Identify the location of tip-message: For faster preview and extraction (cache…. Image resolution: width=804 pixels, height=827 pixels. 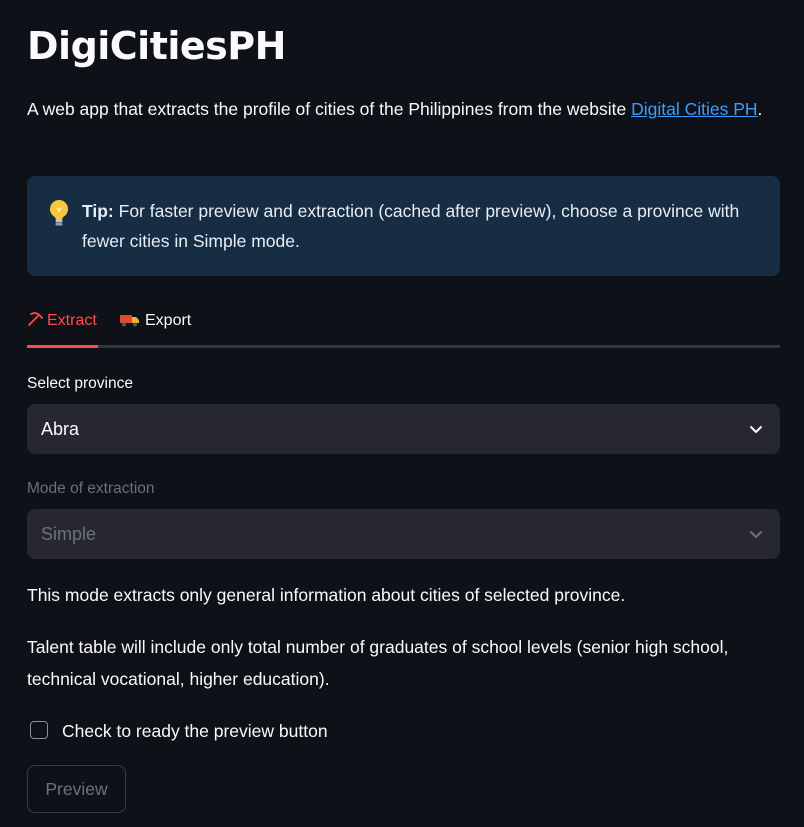
(411, 226).